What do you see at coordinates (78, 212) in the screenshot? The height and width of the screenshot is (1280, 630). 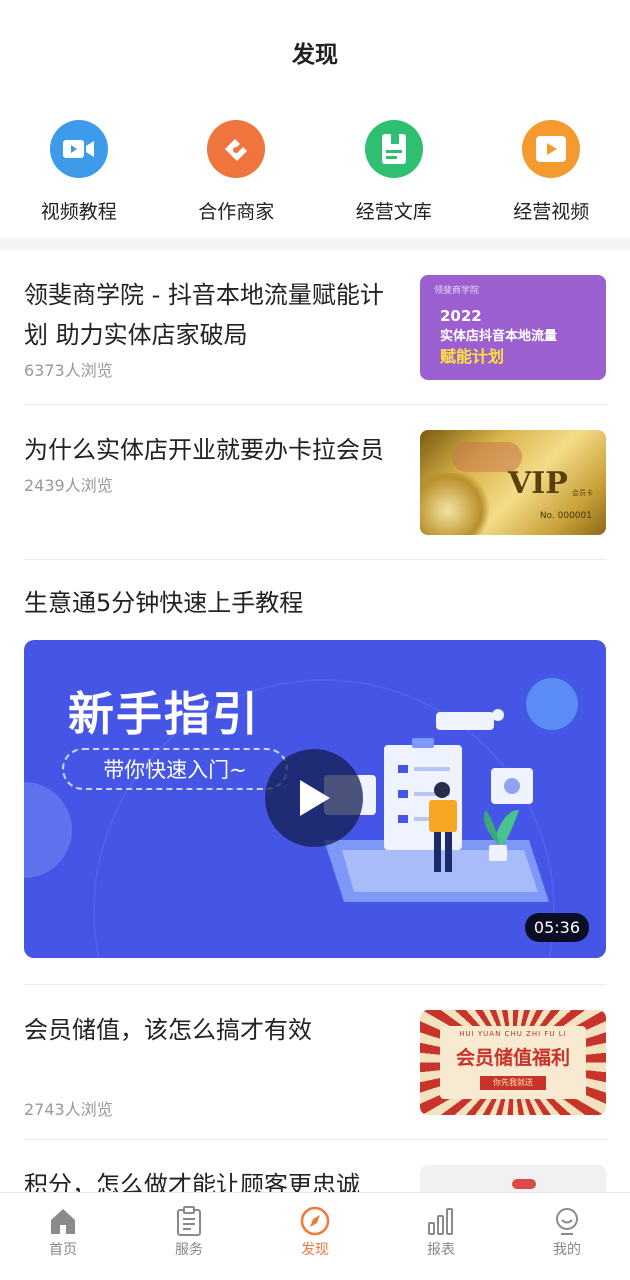 I see `quick-nav-label: 视频教程` at bounding box center [78, 212].